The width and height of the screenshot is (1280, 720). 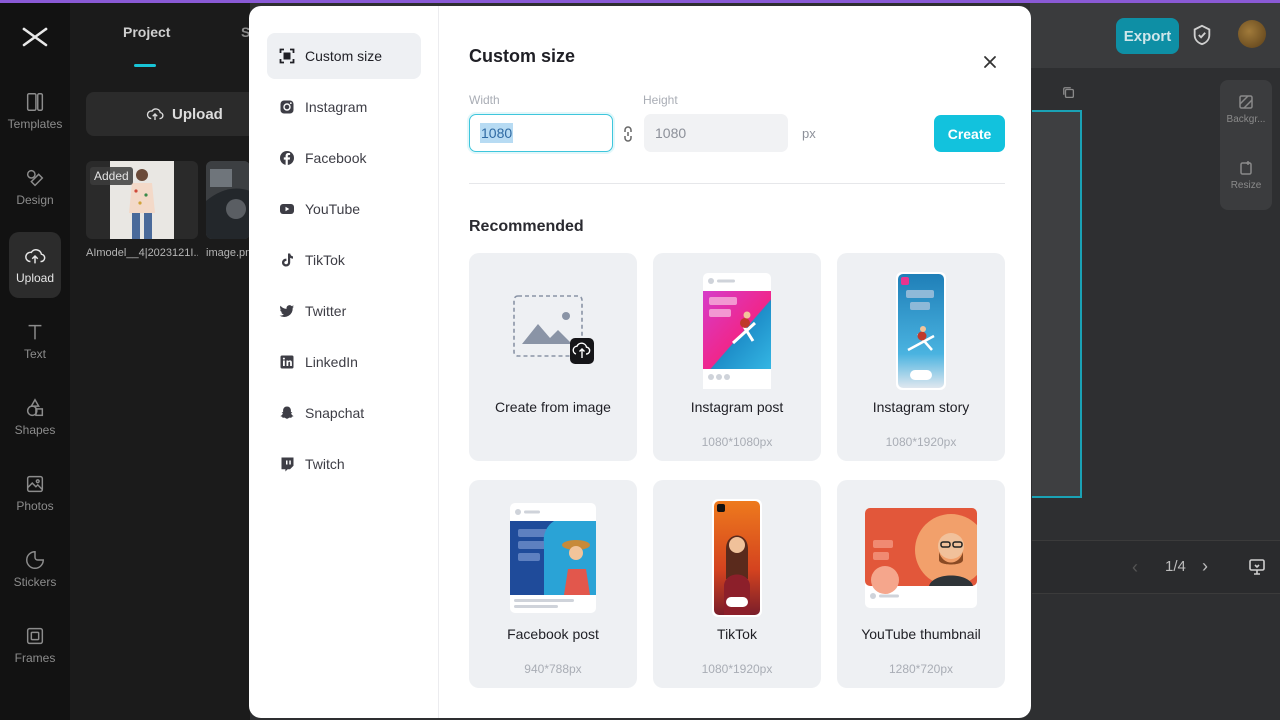 What do you see at coordinates (35, 658) in the screenshot?
I see `rail-frames-label: Frames` at bounding box center [35, 658].